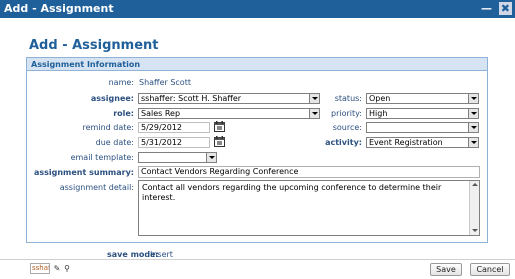 The width and height of the screenshot is (515, 279). I want to click on assignment-summary-value: Contact Vendors Regarding Conference, so click(220, 171).